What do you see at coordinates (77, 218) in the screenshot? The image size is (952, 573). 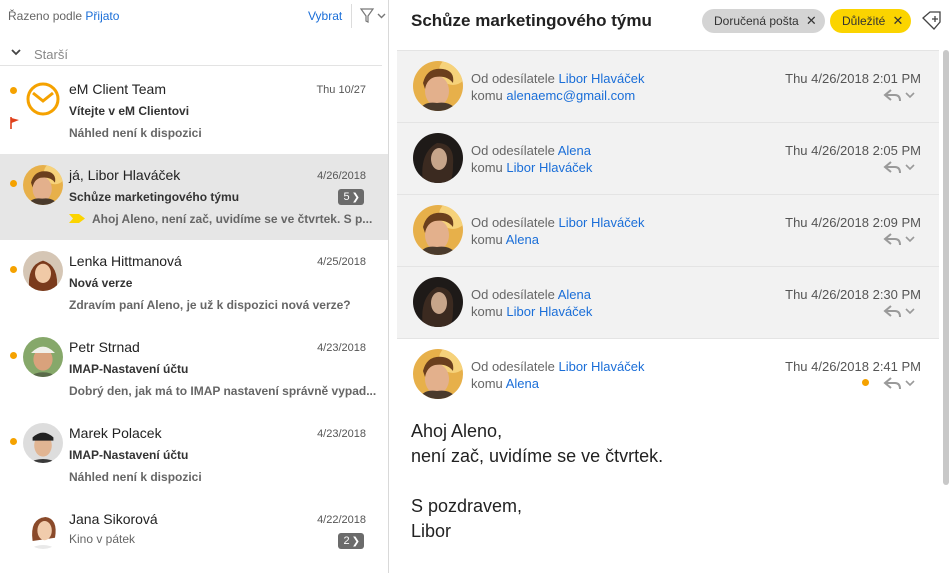 I see `important-marker-icon` at bounding box center [77, 218].